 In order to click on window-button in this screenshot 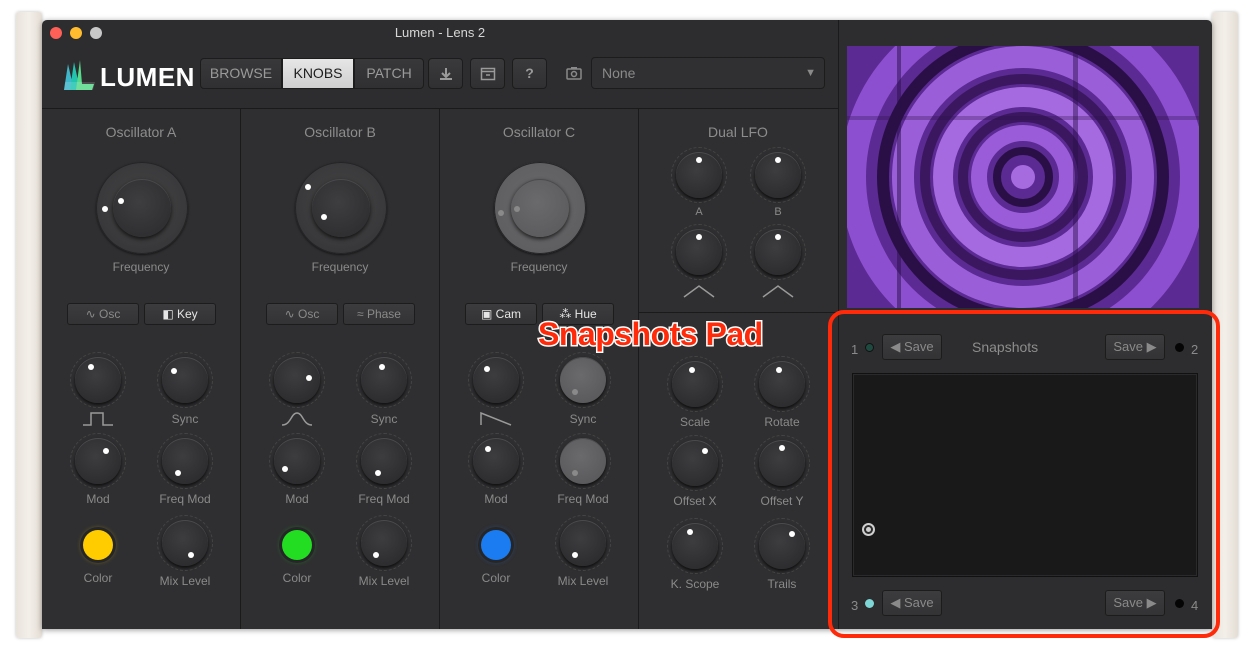, I will do `click(487, 73)`.